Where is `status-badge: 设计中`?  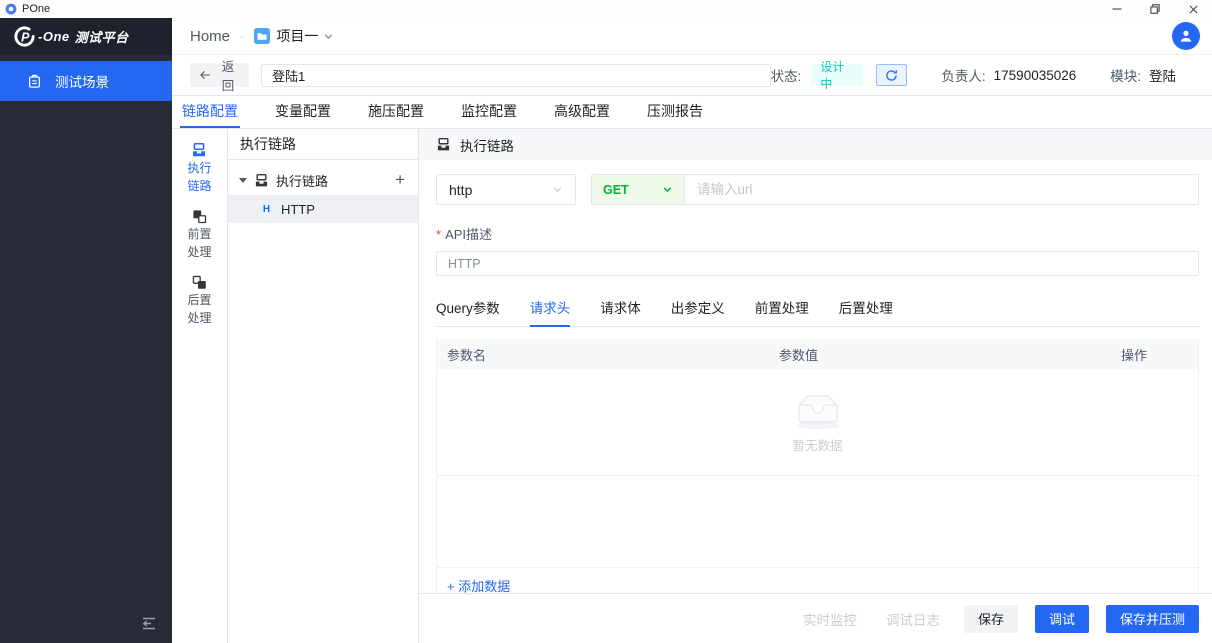
status-badge: 设计中 is located at coordinates (837, 75).